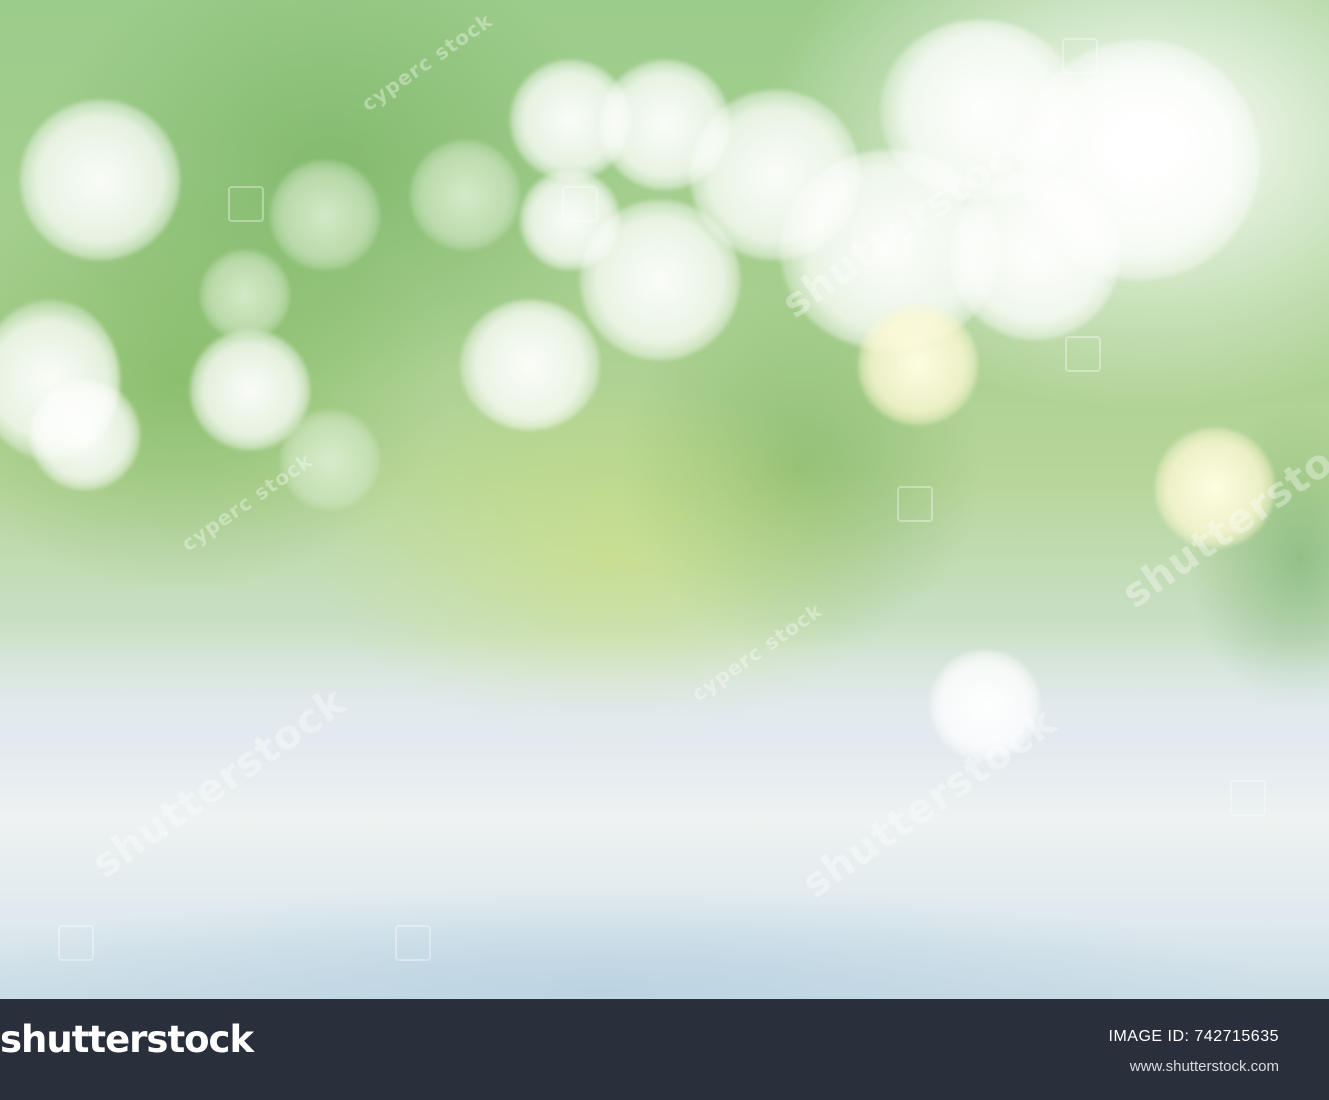 This screenshot has width=1329, height=1100. What do you see at coordinates (1149, 1036) in the screenshot?
I see `image-id-label: IMAGE ID:` at bounding box center [1149, 1036].